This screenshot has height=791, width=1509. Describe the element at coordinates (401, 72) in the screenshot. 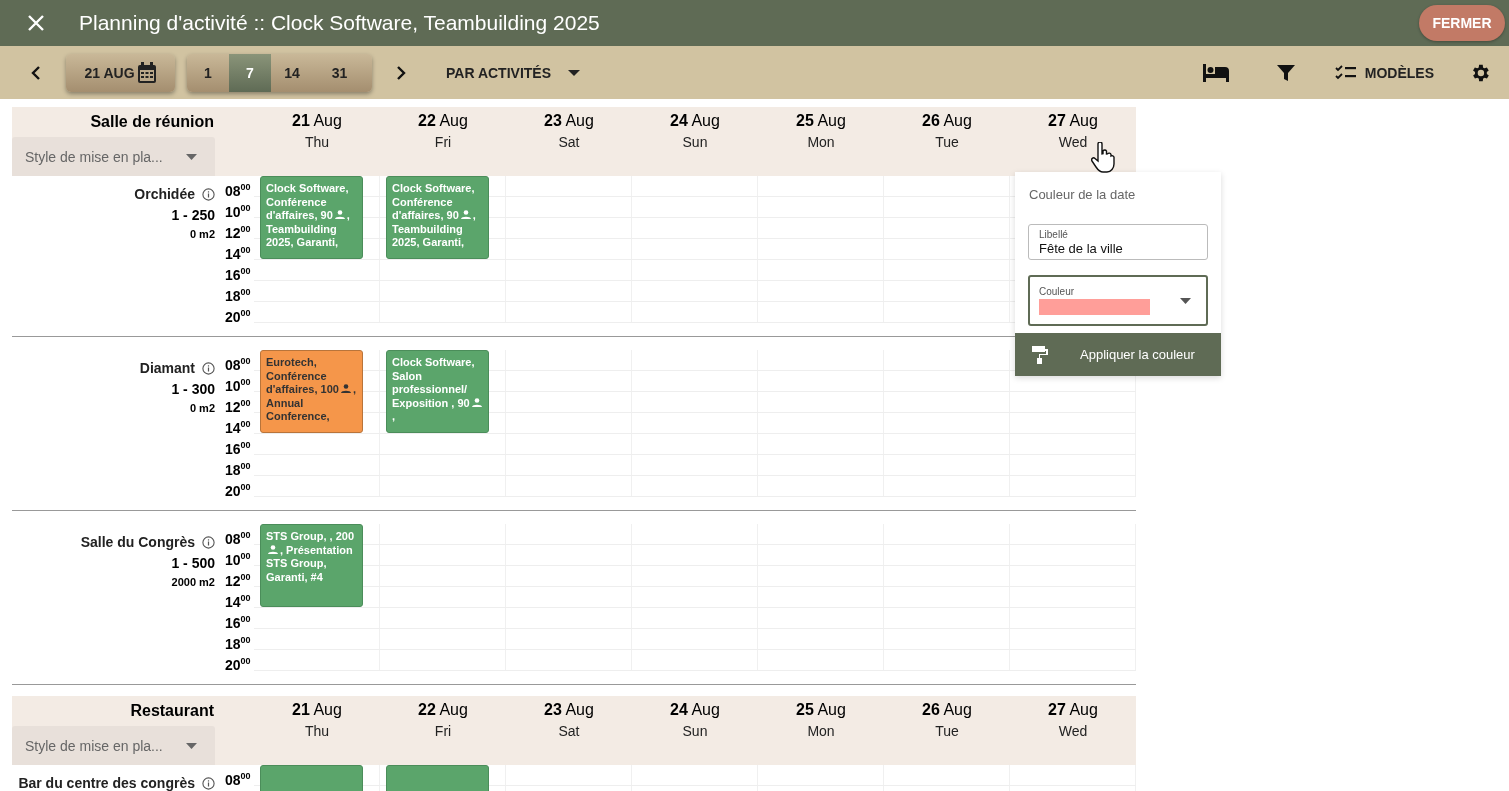

I see `next-icon` at that location.